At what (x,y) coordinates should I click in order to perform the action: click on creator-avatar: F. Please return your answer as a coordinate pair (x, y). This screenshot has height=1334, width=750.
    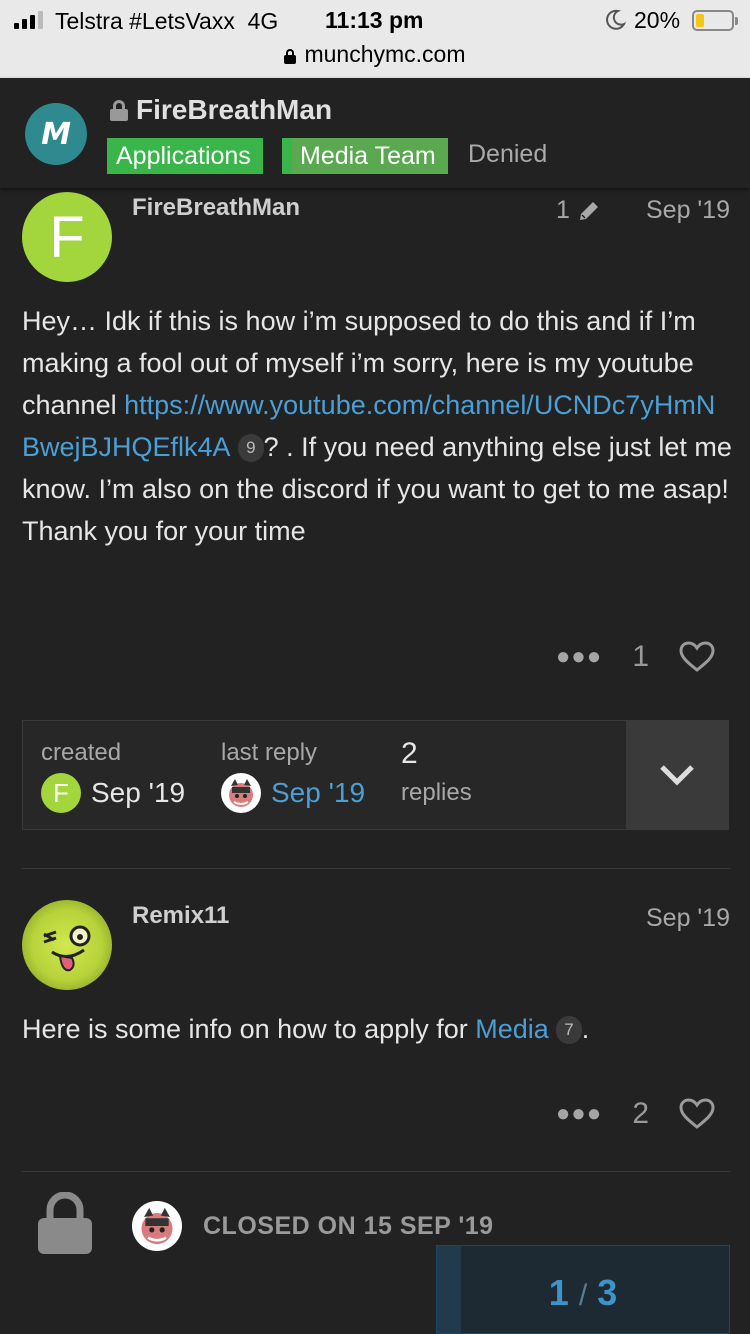
    Looking at the image, I should click on (61, 793).